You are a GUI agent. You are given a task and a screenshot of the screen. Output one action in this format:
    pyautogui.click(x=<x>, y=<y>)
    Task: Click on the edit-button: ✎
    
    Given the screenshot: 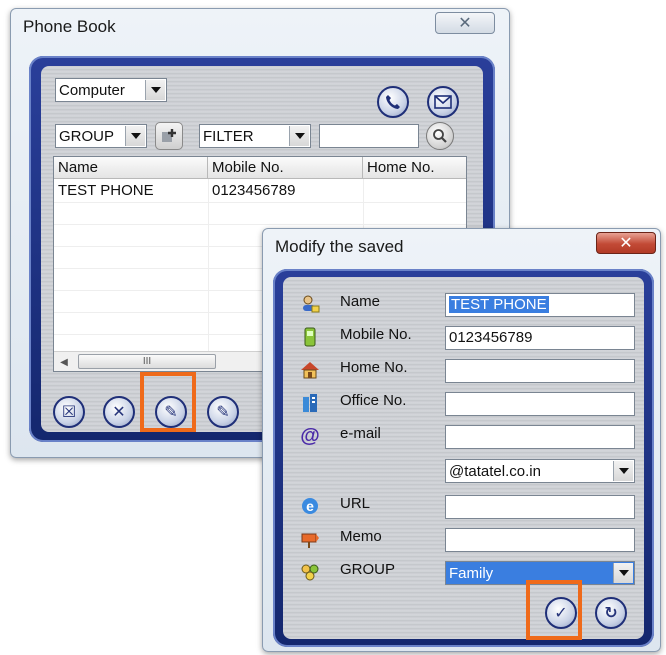 What is the action you would take?
    pyautogui.click(x=223, y=412)
    